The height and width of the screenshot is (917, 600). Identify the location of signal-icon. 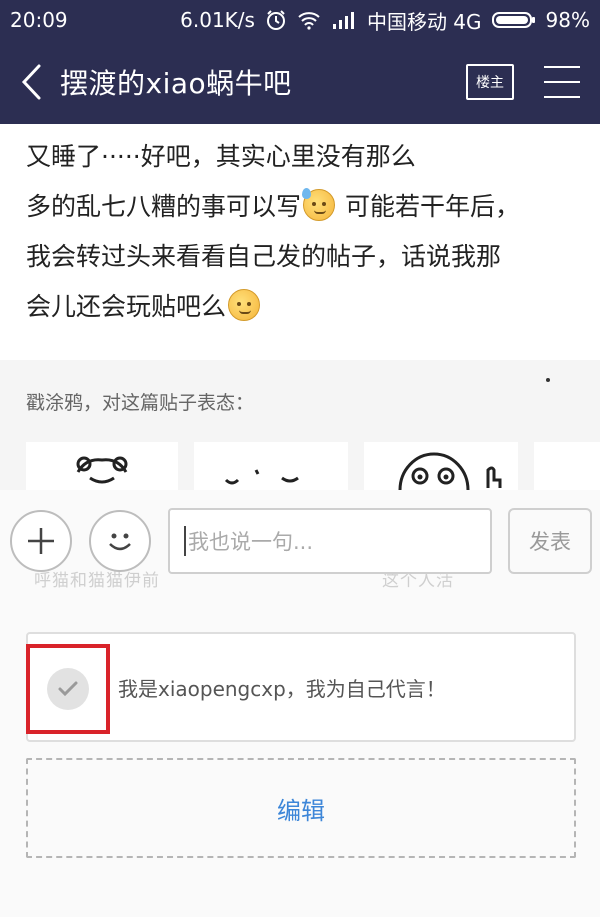
(344, 20).